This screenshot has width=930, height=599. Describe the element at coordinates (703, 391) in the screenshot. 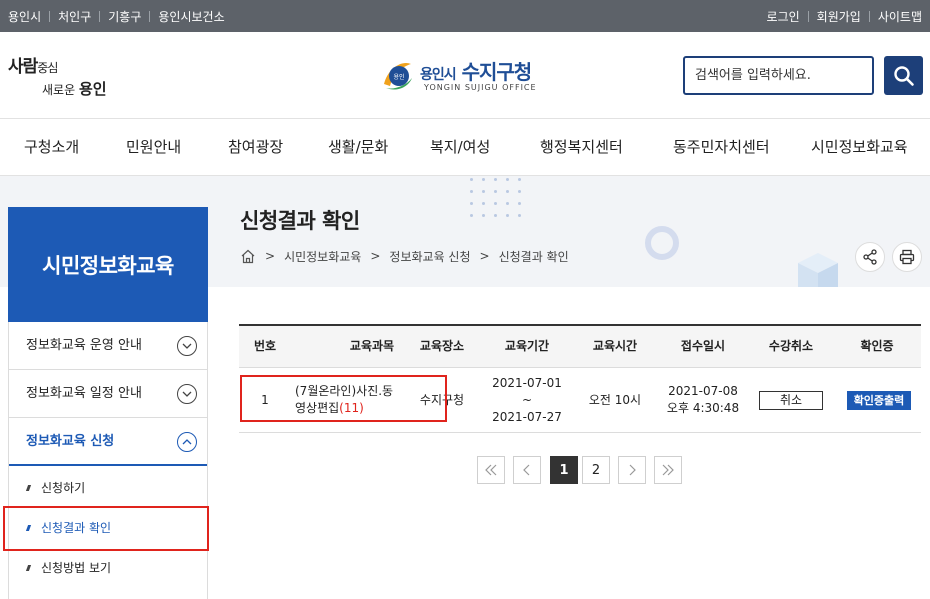

I see `received-date: 2021-07-08` at that location.